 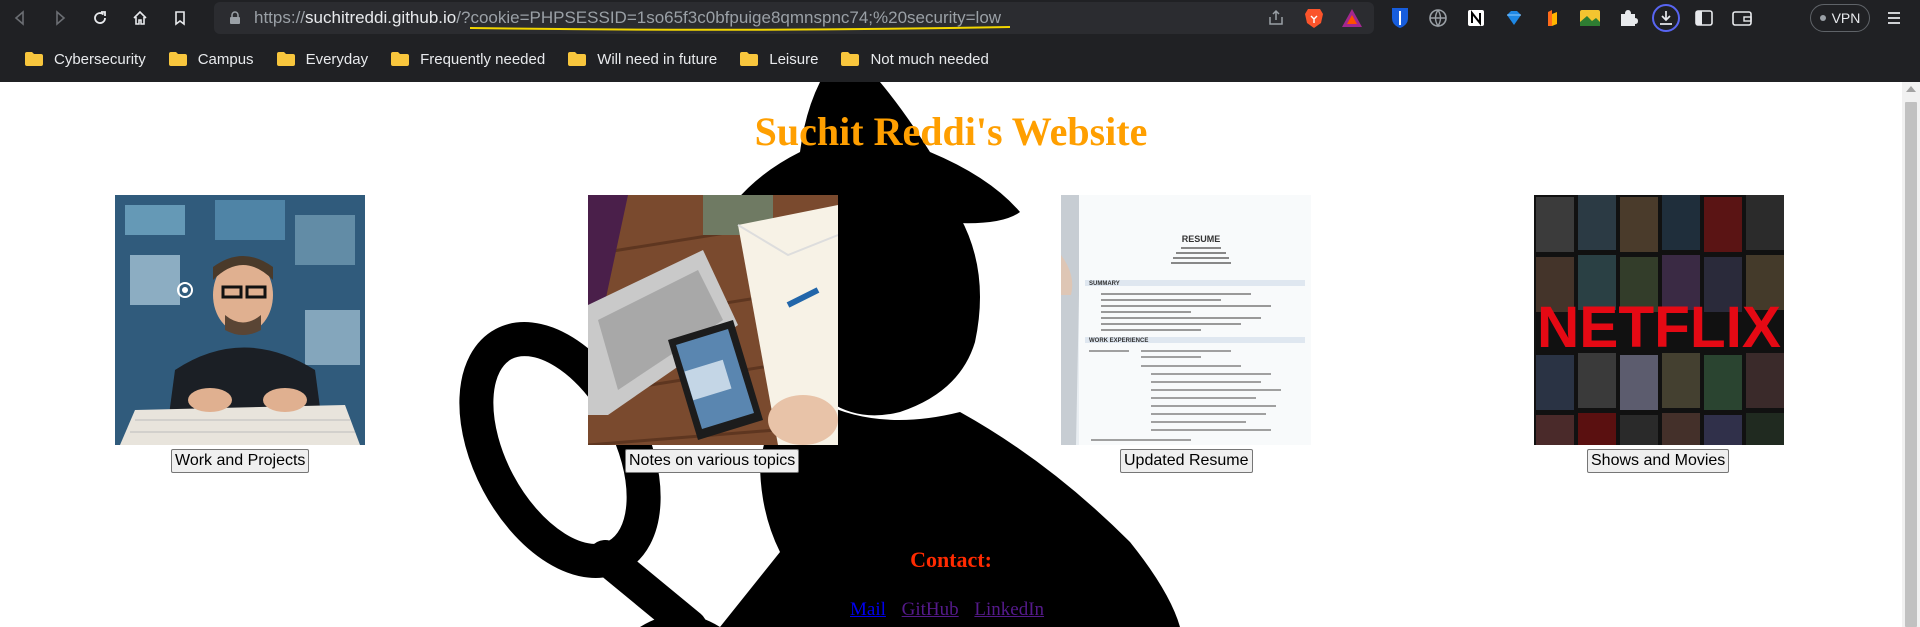 I want to click on bookmark-folder-leisure: Leisure, so click(x=778, y=59).